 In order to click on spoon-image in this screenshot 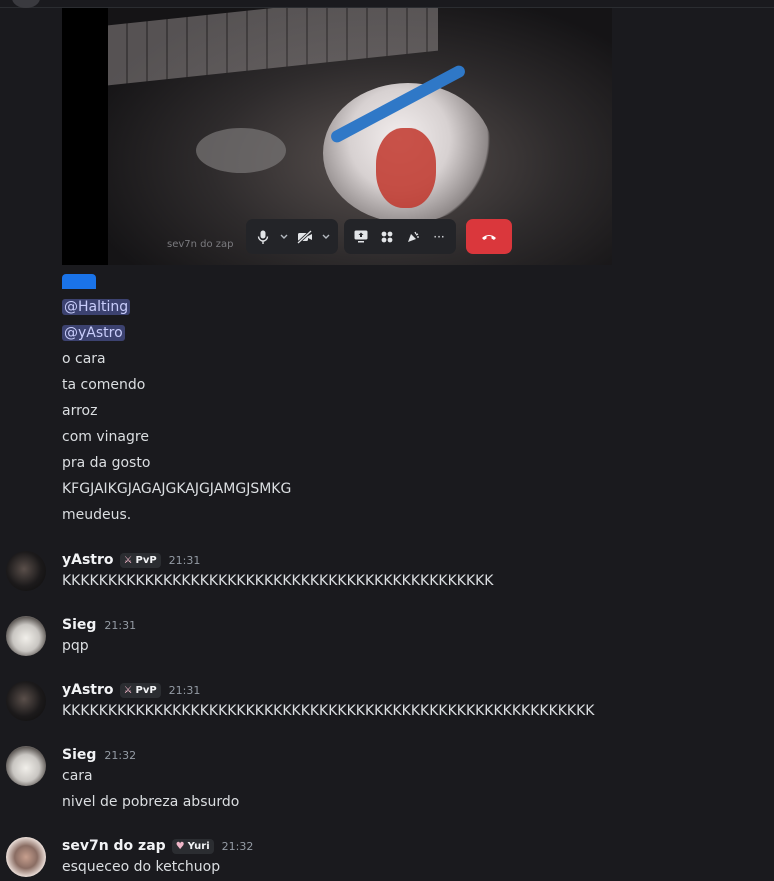, I will do `click(241, 150)`.